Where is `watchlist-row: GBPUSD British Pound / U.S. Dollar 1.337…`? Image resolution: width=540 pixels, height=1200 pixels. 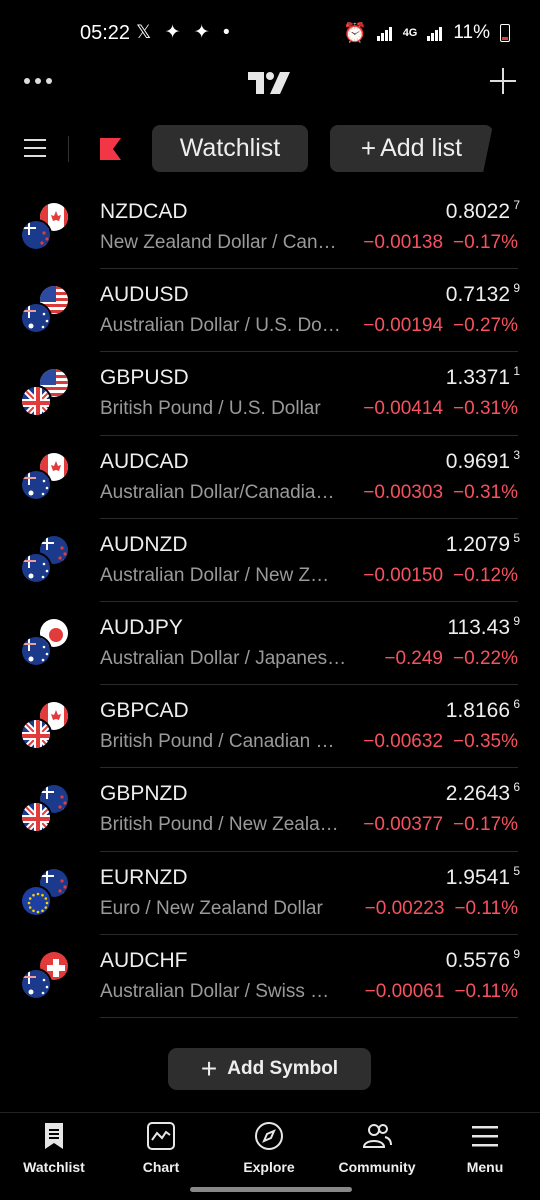
watchlist-row: GBPUSD British Pound / U.S. Dollar 1.337… is located at coordinates (270, 394).